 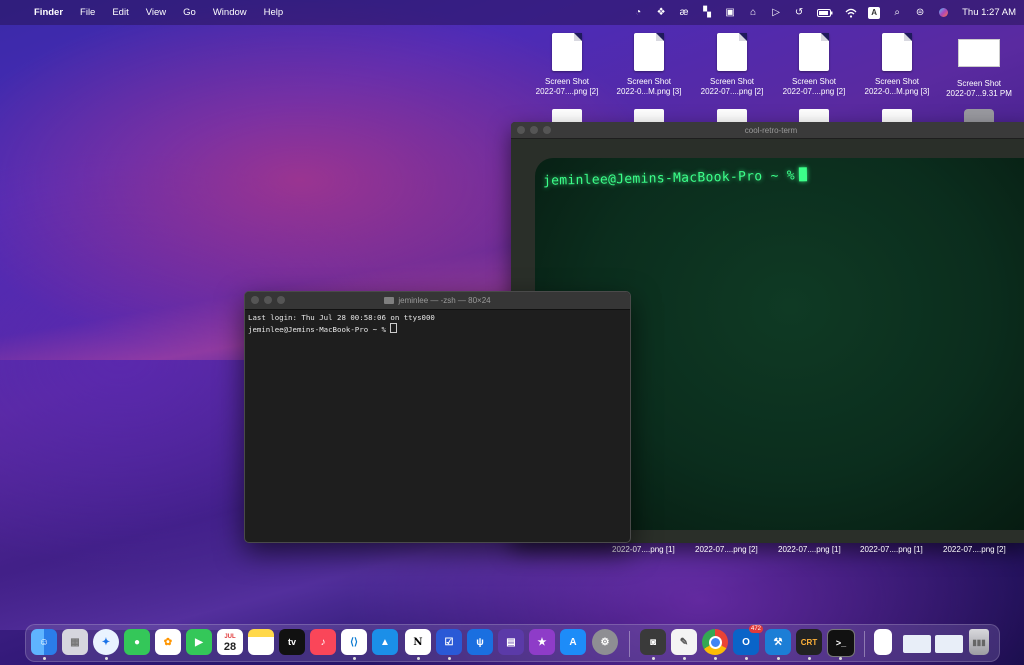 What do you see at coordinates (261, 642) in the screenshot?
I see `notes-icon` at bounding box center [261, 642].